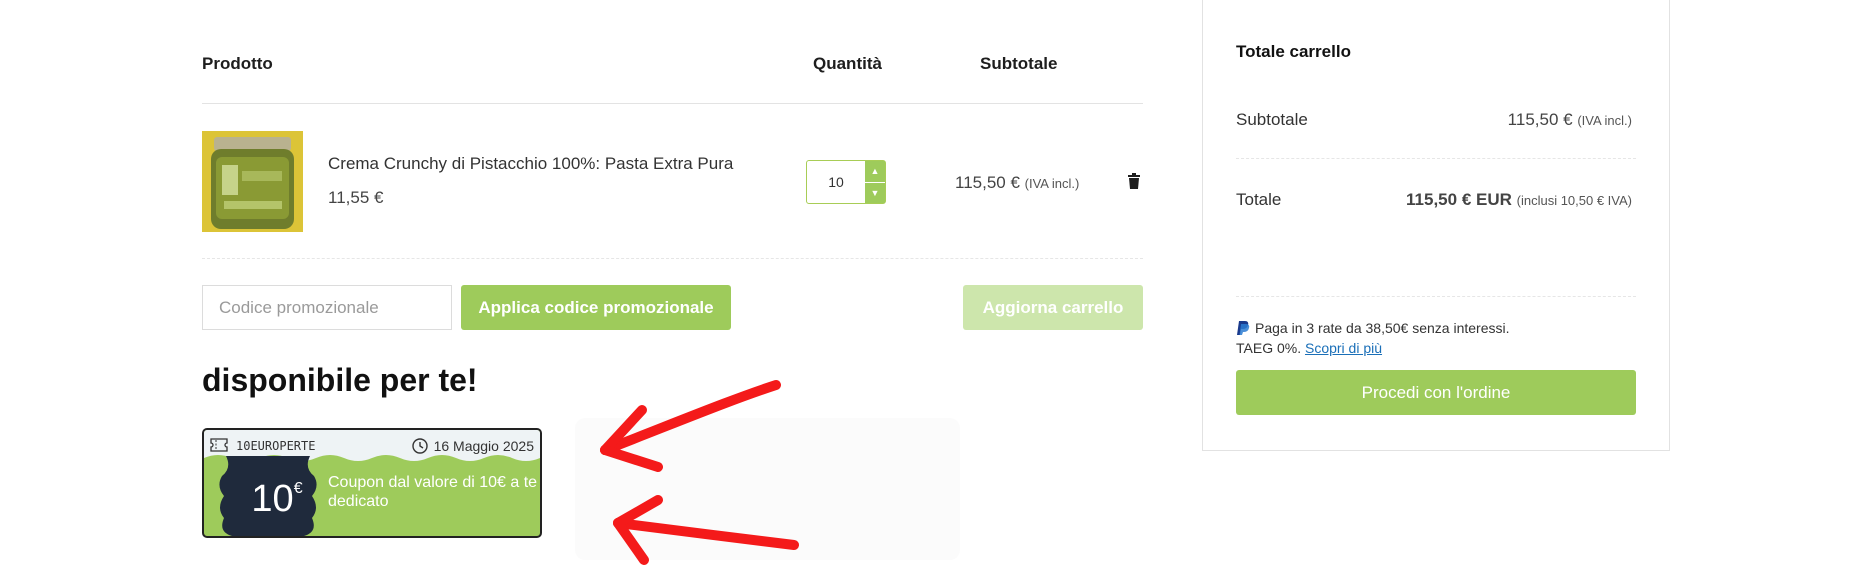  Describe the element at coordinates (672, 258) in the screenshot. I see `row-divider` at that location.